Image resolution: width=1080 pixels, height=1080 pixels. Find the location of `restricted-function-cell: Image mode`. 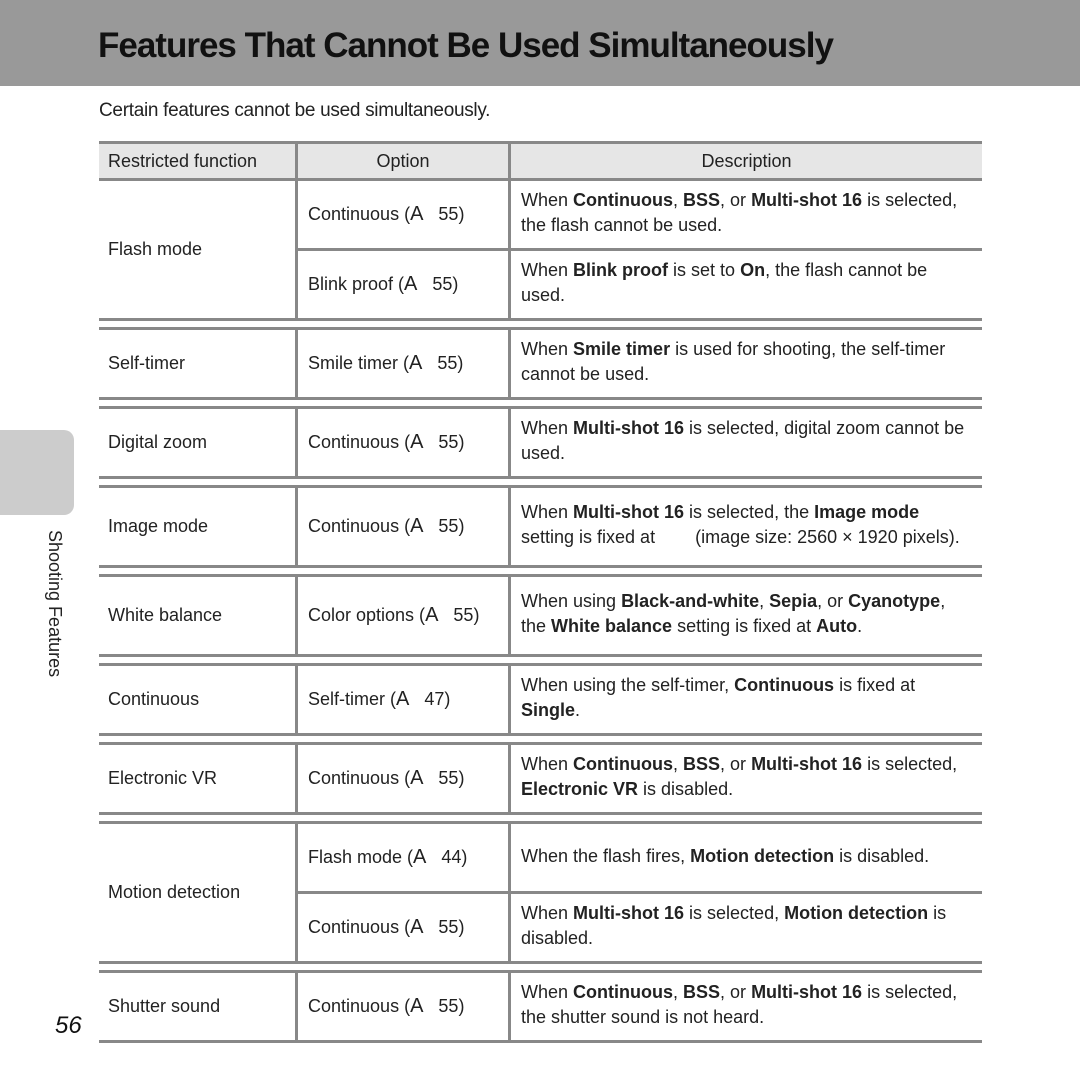

restricted-function-cell: Image mode is located at coordinates (198, 526).